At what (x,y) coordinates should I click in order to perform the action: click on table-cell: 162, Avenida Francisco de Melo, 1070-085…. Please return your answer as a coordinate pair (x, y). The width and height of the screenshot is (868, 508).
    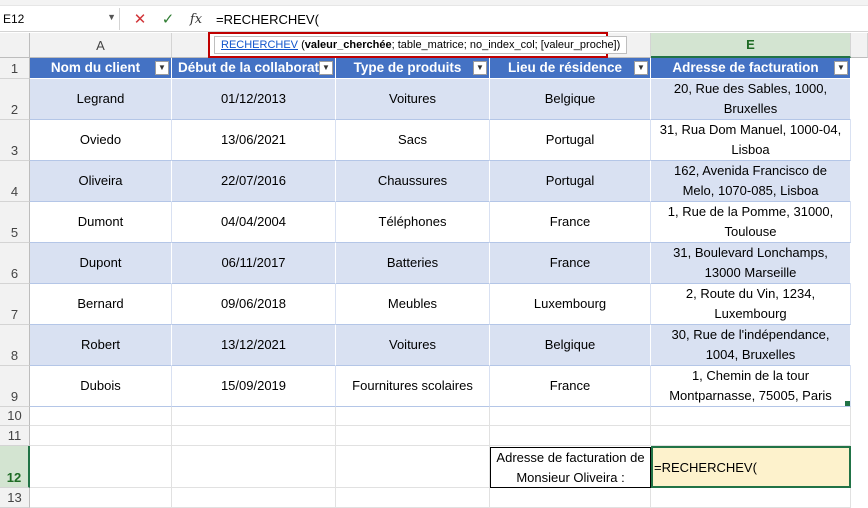
    Looking at the image, I should click on (751, 181).